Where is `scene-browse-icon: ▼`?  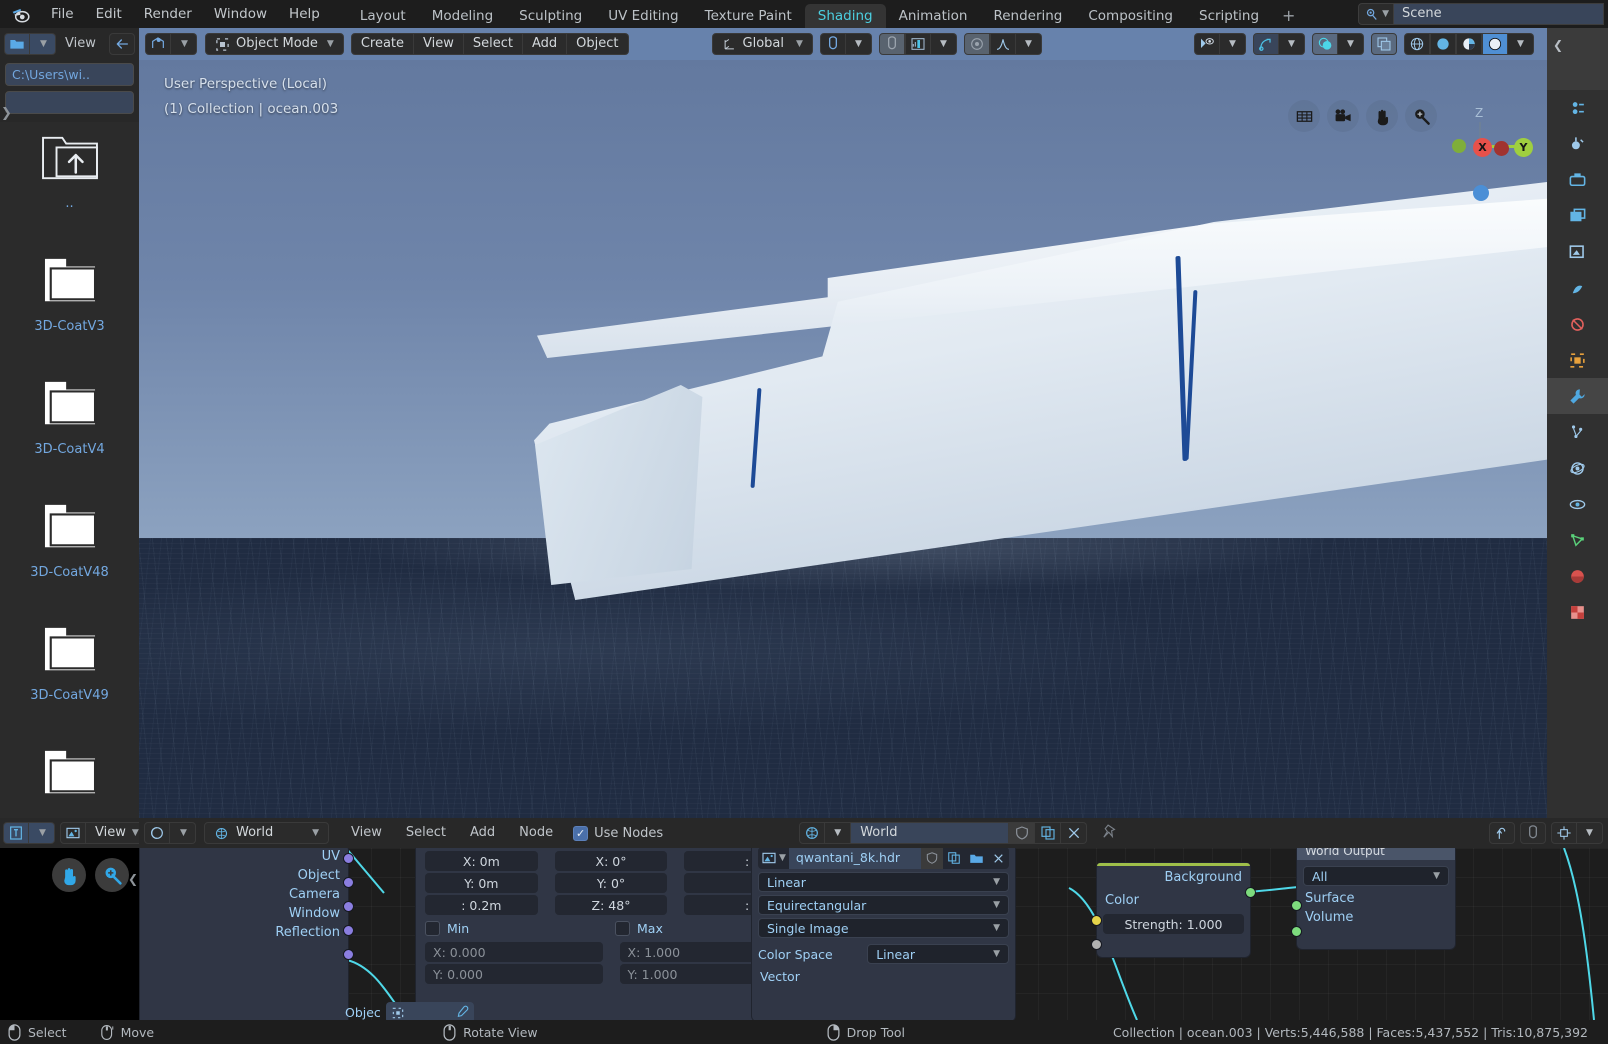 scene-browse-icon: ▼ is located at coordinates (1376, 14).